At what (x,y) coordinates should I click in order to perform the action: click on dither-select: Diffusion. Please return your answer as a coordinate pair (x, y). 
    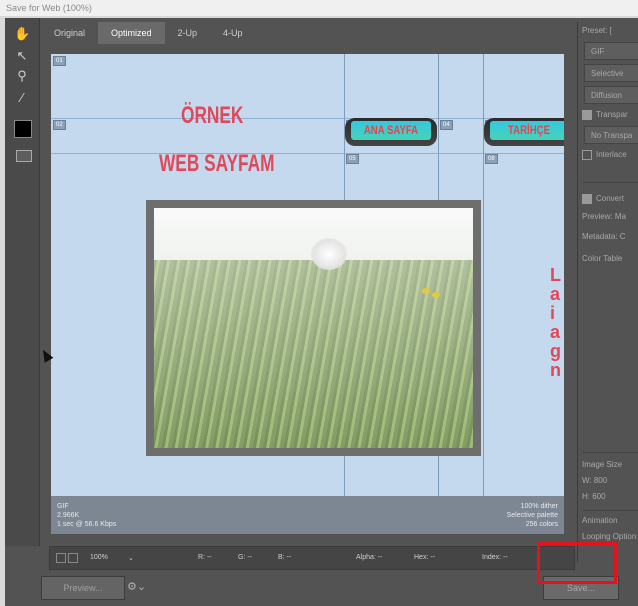
    Looking at the image, I should click on (611, 95).